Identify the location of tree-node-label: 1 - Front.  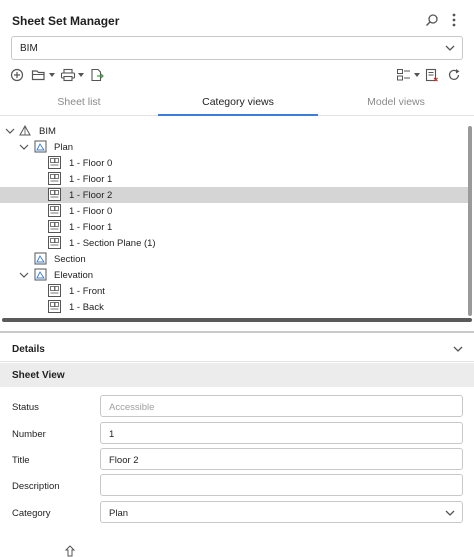
(87, 291).